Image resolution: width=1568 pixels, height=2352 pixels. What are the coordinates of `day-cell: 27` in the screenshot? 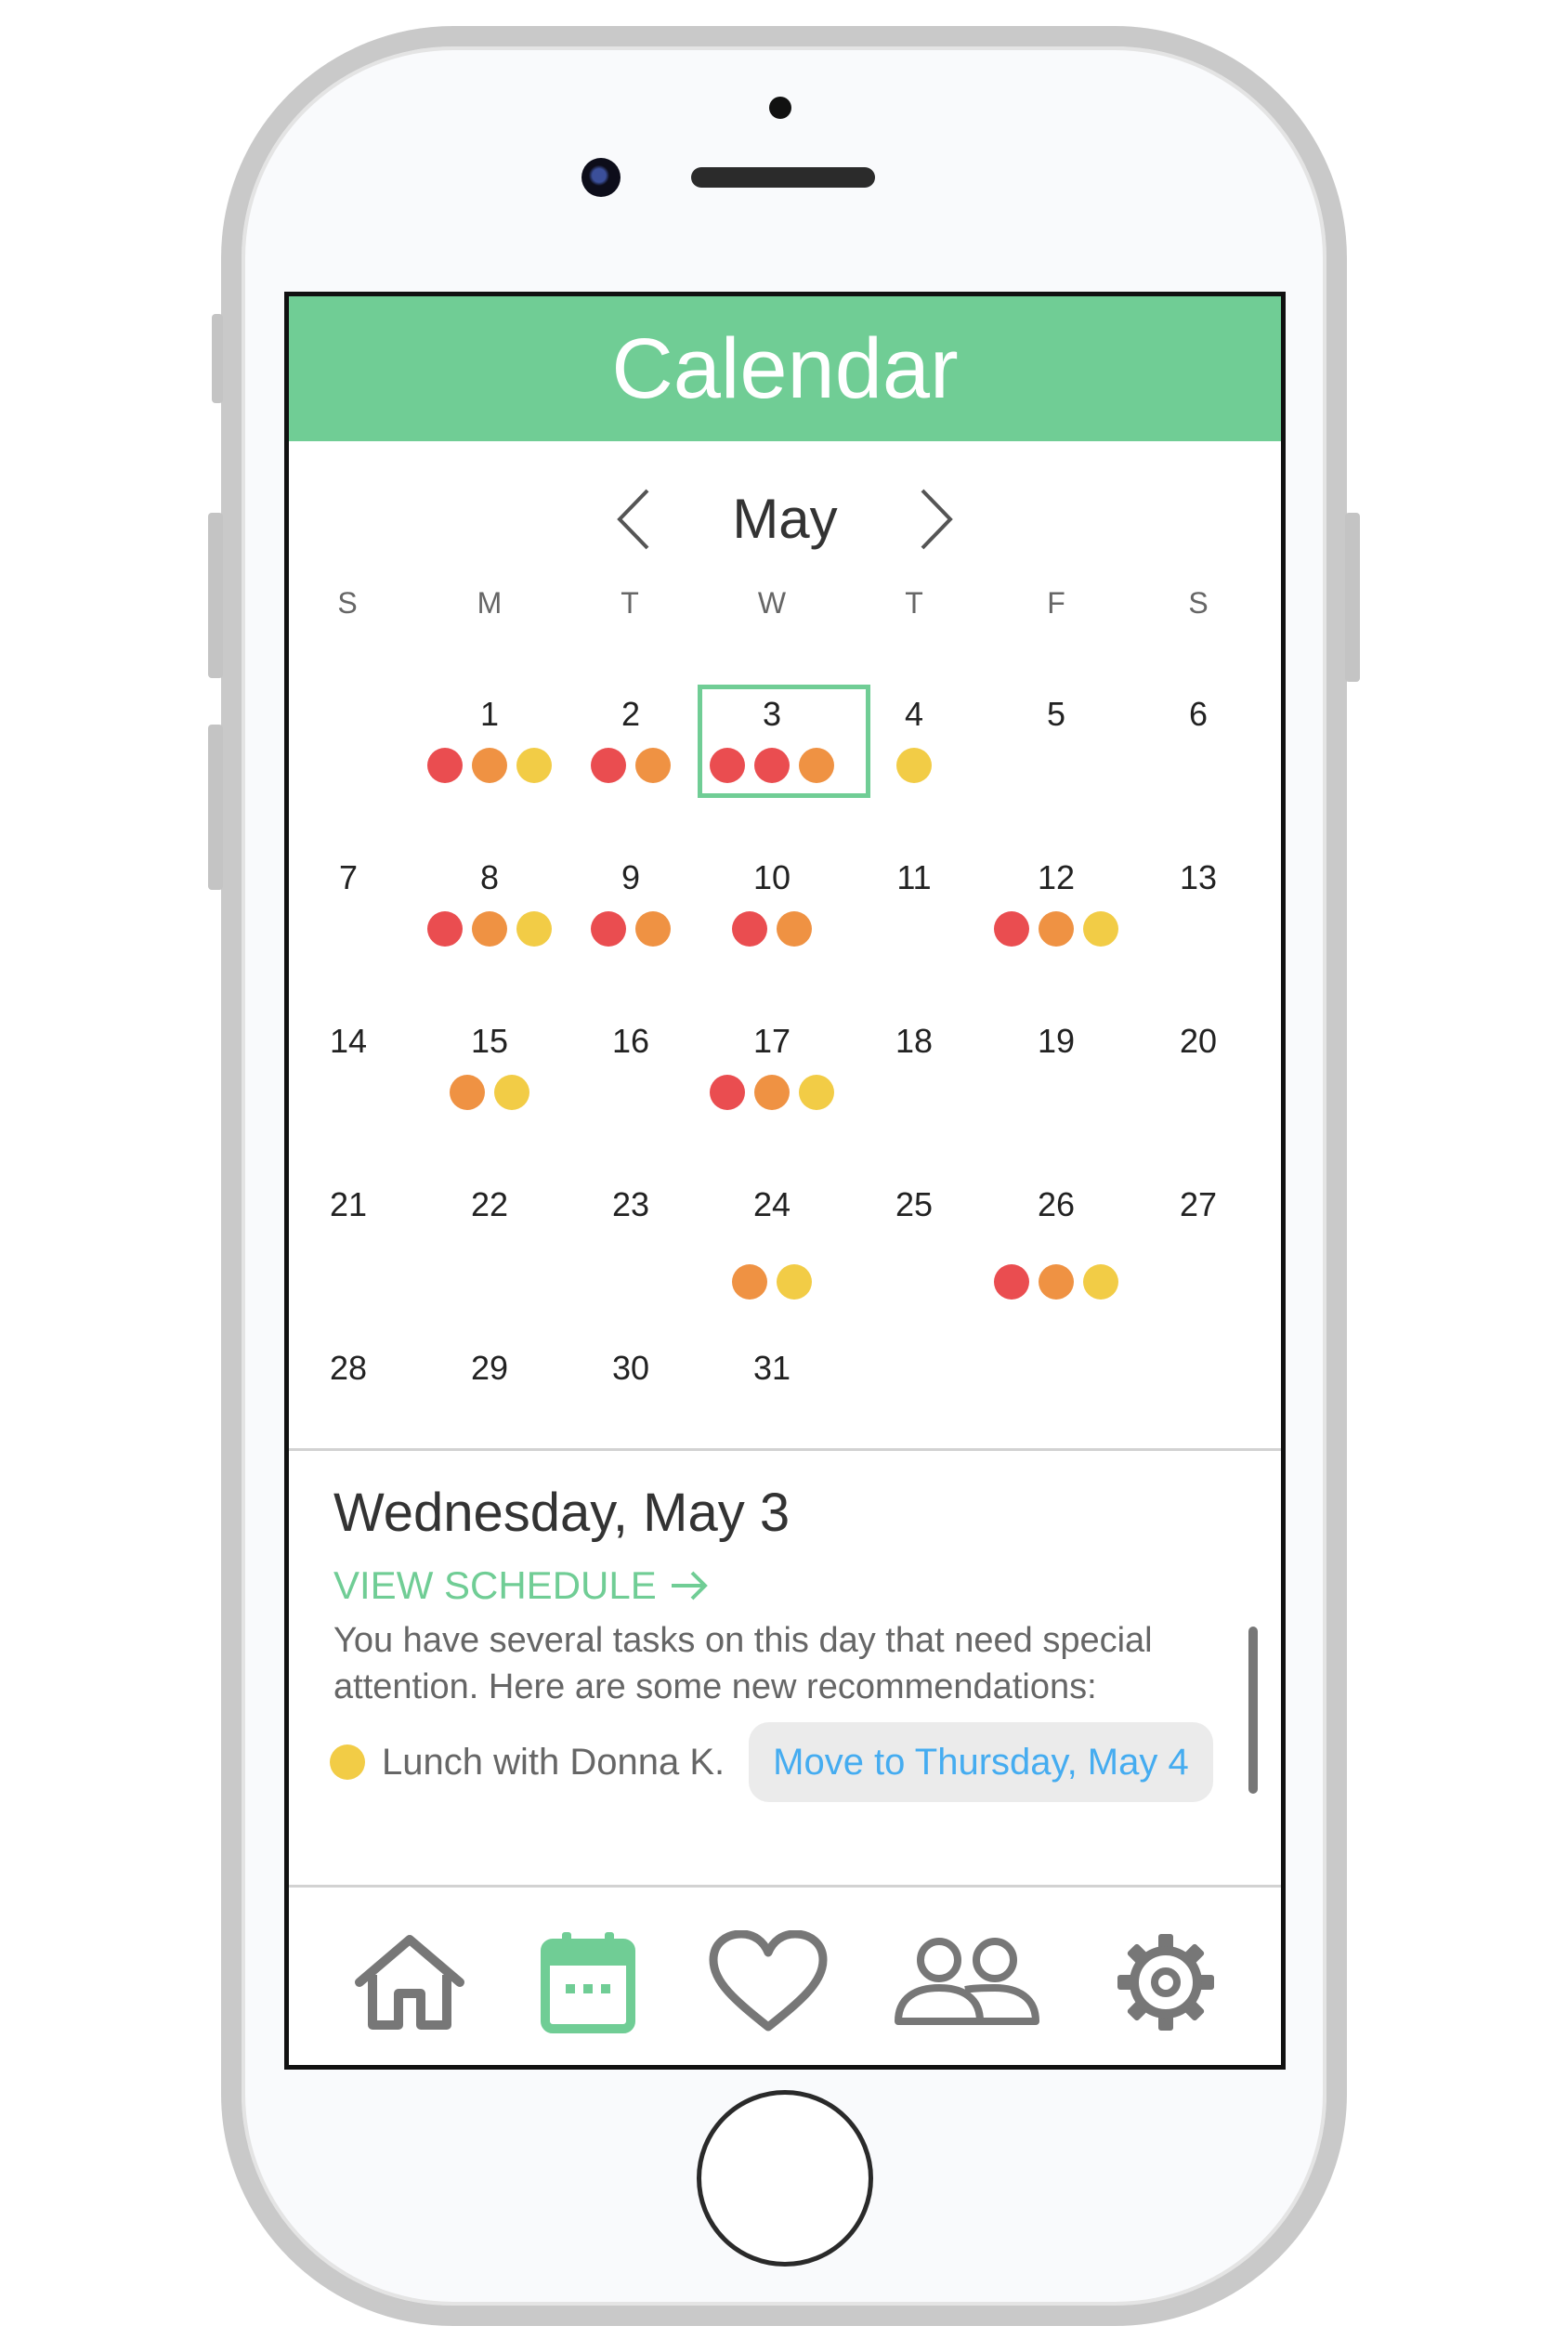 It's located at (1198, 1246).